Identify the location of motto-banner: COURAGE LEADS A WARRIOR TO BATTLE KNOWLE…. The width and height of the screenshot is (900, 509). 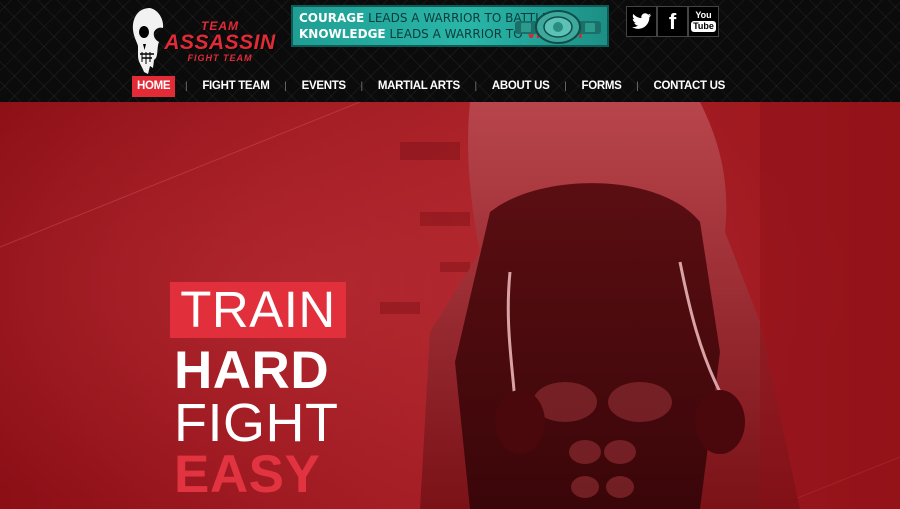
(450, 26).